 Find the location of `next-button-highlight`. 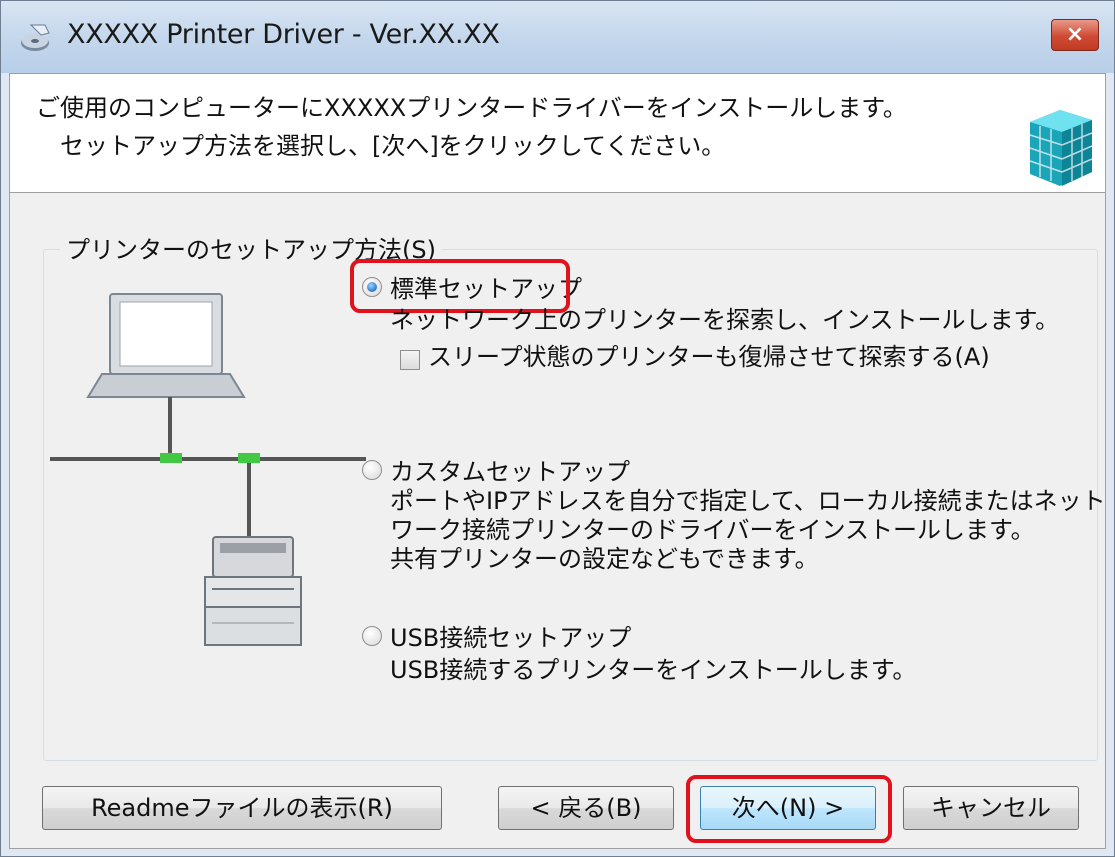

next-button-highlight is located at coordinates (789, 809).